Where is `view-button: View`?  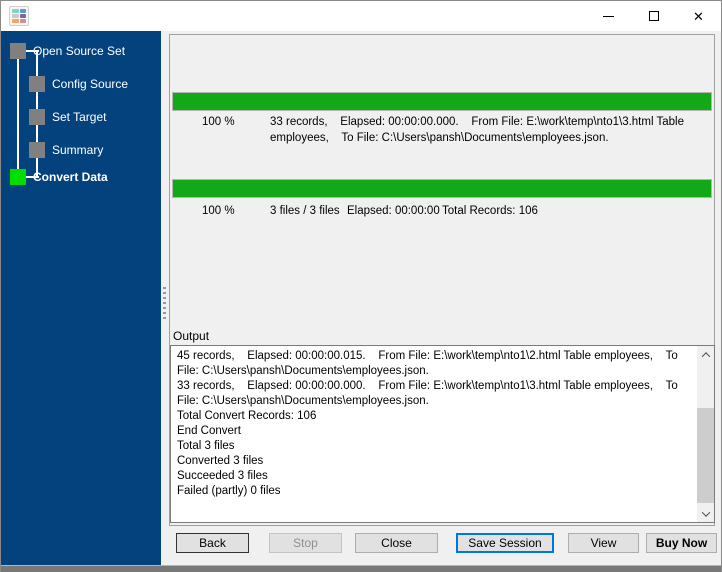 view-button: View is located at coordinates (603, 543).